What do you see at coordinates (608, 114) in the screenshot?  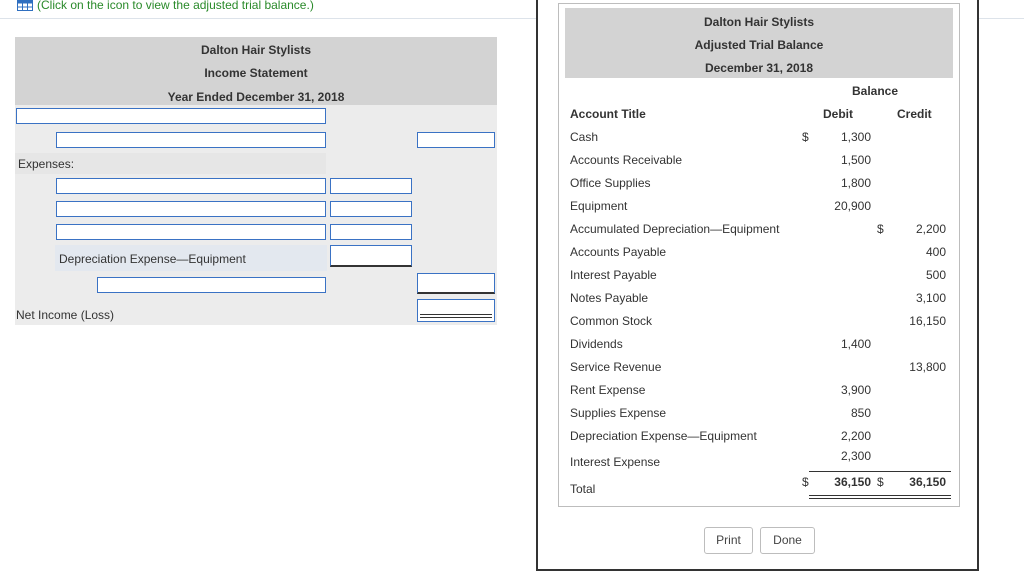 I see `col-account-title: Account Title` at bounding box center [608, 114].